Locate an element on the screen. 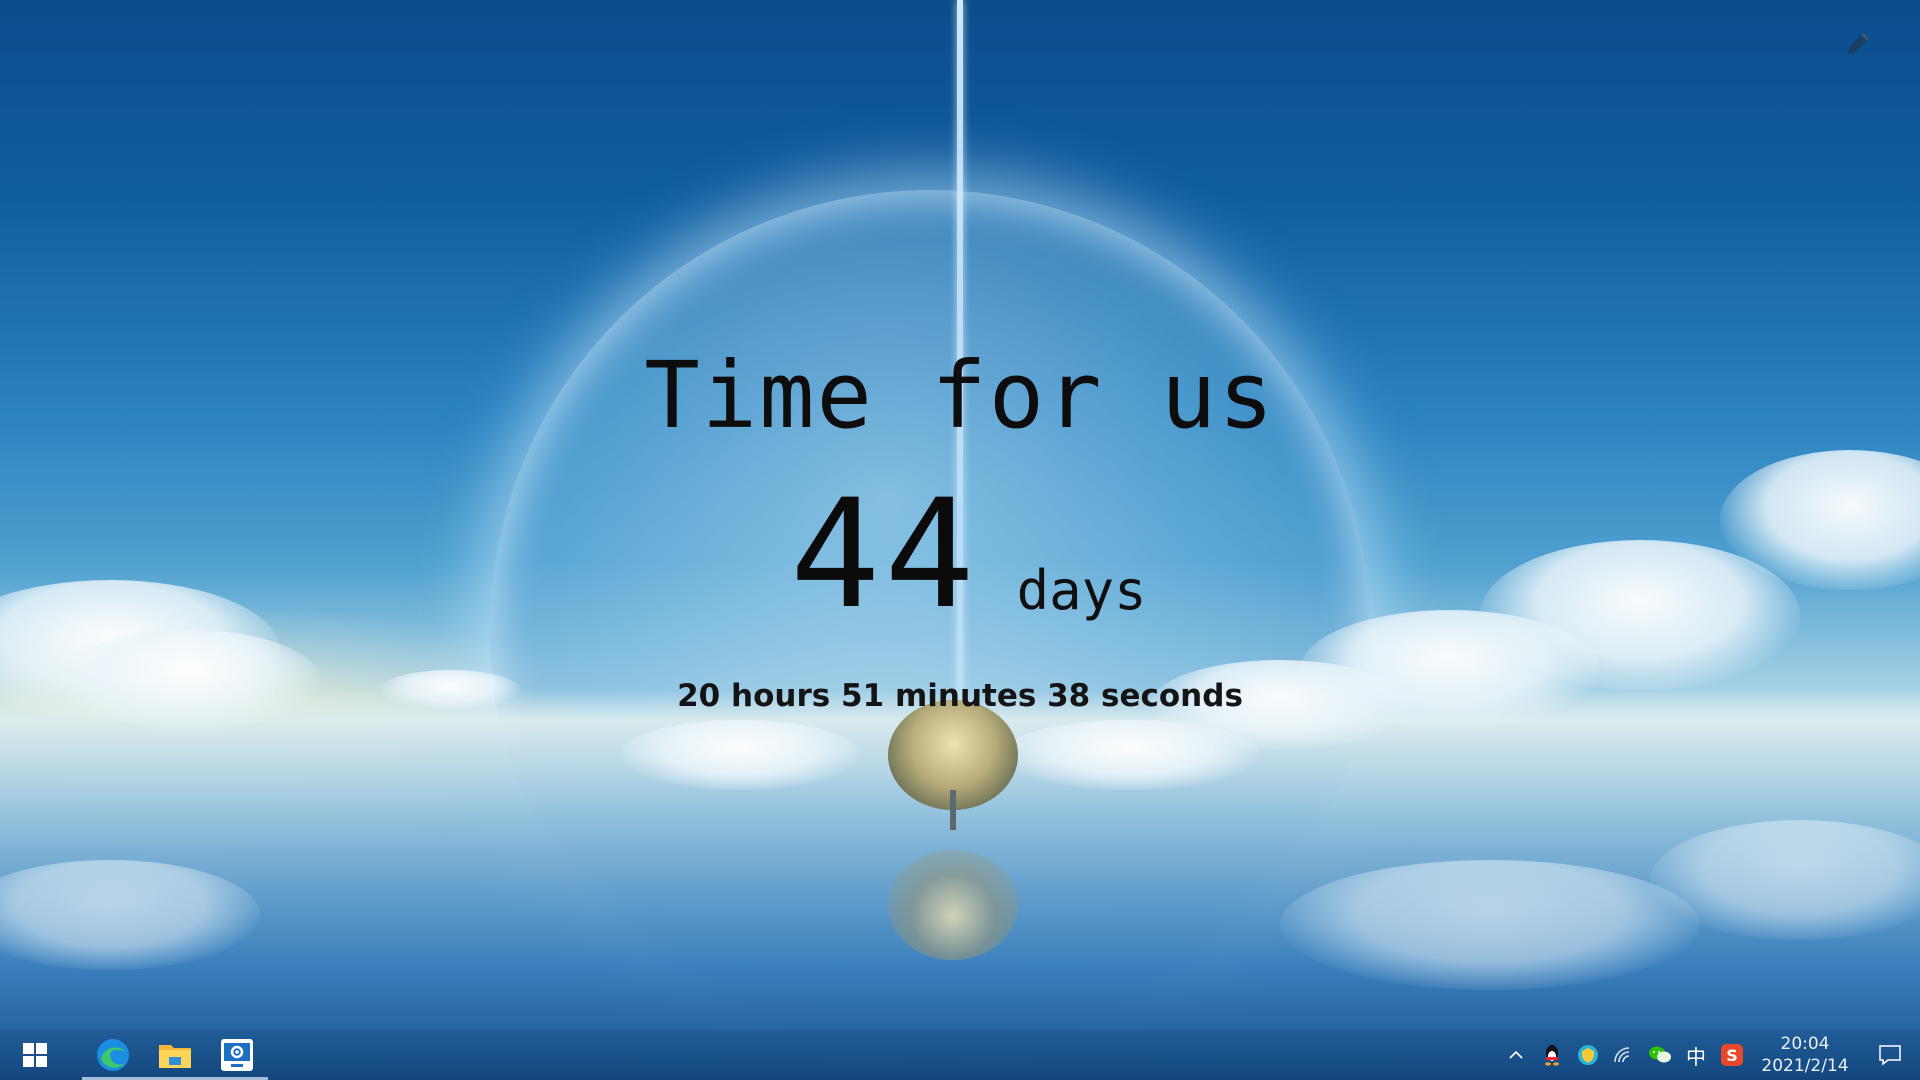 The width and height of the screenshot is (1920, 1080). sogou-ime-tray: S is located at coordinates (1732, 1055).